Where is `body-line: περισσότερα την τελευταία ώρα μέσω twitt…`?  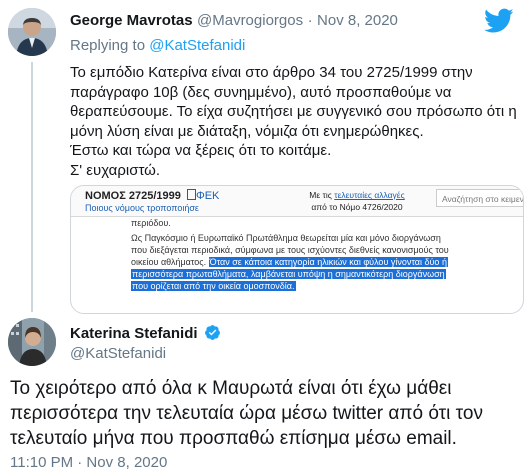 body-line: περισσότερα την τελευταία ώρα μέσω twitt… is located at coordinates (246, 413).